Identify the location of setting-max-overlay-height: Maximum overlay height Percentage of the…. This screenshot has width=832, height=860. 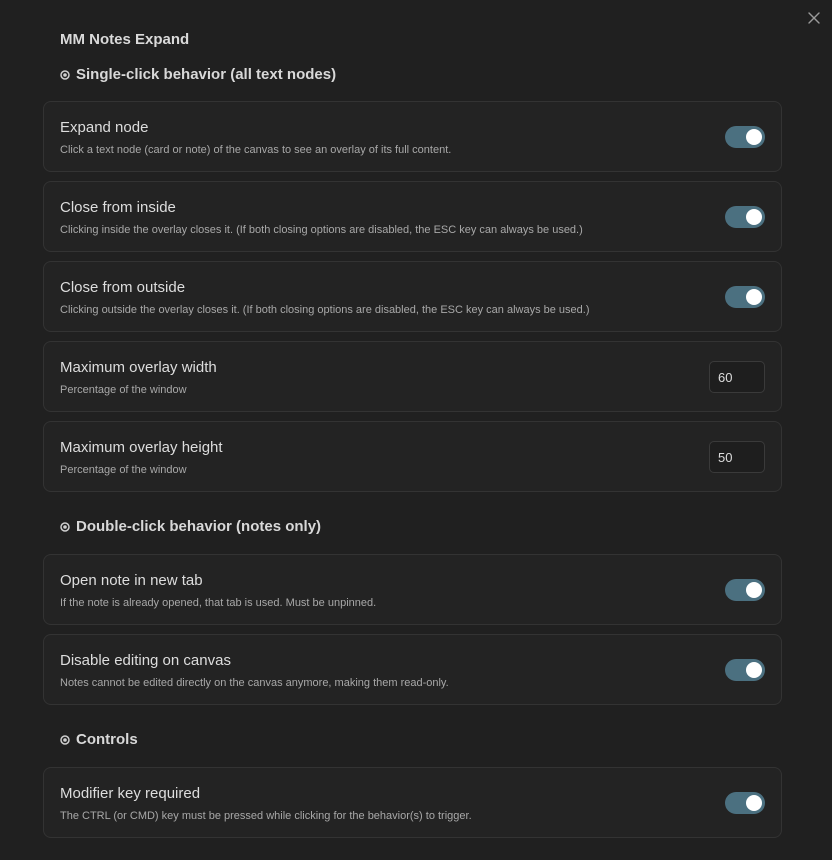
(412, 456).